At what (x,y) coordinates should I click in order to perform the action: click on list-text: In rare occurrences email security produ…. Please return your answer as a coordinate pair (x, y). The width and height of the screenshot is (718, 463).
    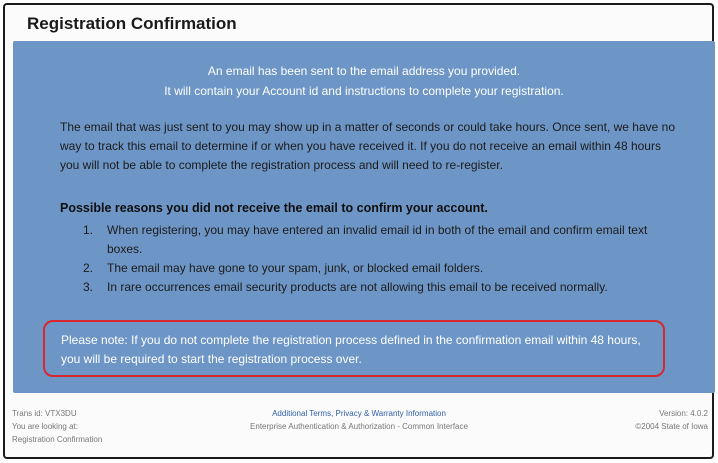
    Looking at the image, I should click on (357, 287).